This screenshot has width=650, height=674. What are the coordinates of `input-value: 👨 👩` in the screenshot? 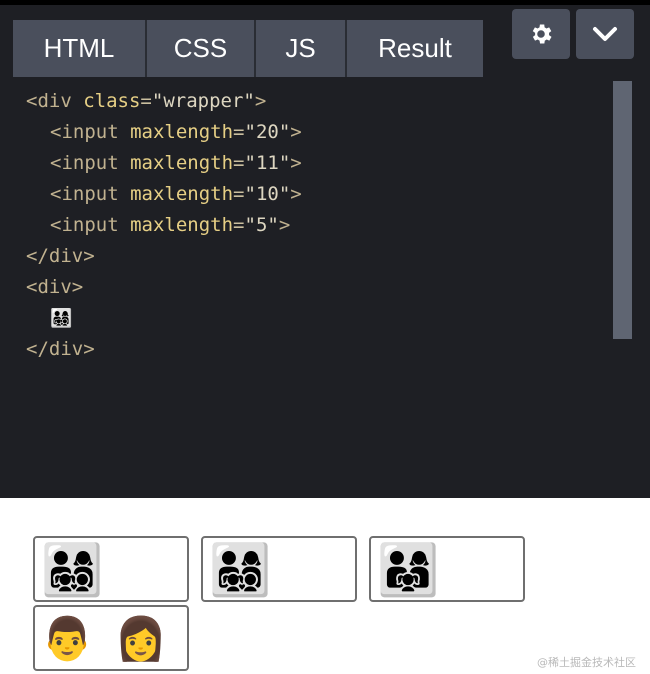 It's located at (106, 638).